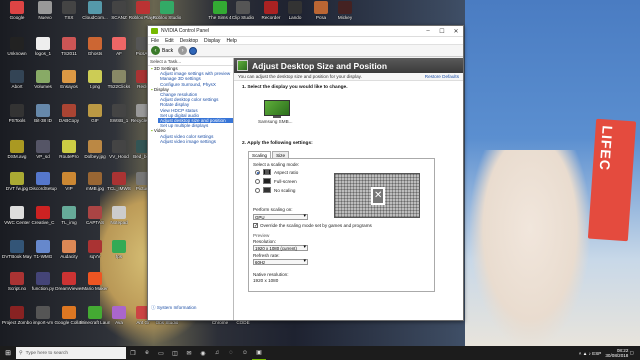  I want to click on store-icon: ◫, so click(175, 353).